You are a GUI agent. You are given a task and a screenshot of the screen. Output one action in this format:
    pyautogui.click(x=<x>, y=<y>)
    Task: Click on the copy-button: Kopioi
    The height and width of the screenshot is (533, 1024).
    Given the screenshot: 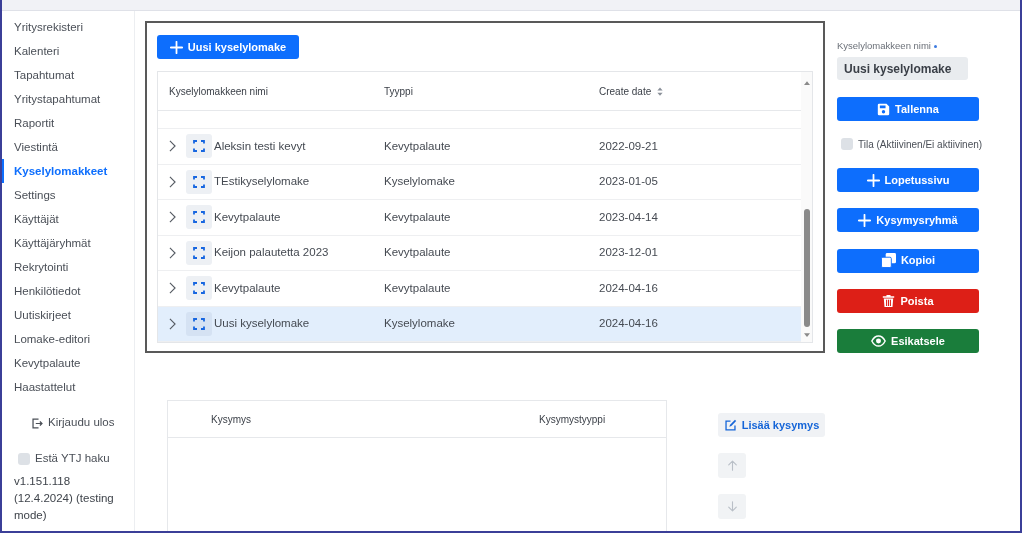 What is the action you would take?
    pyautogui.click(x=908, y=260)
    